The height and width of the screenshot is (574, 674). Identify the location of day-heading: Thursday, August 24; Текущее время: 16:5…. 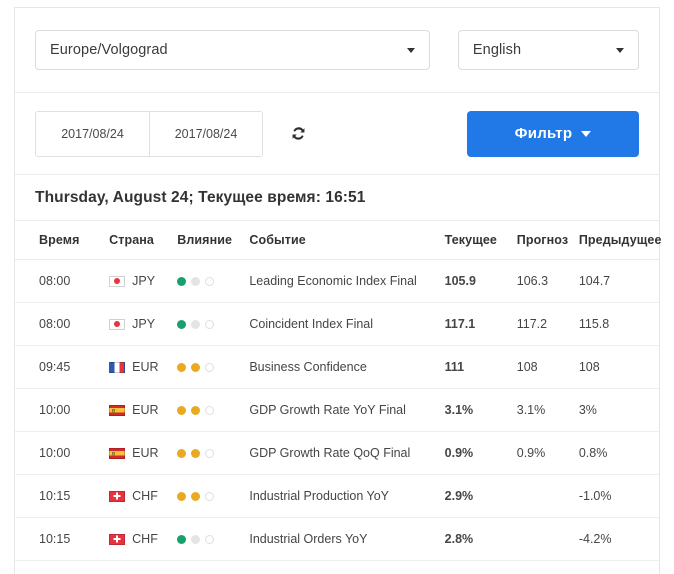
(200, 197).